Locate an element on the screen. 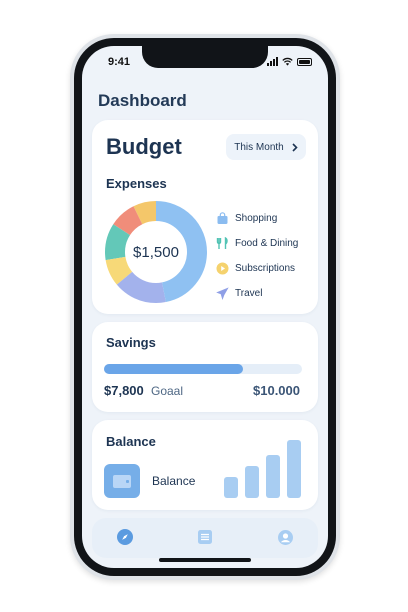  compass-icon is located at coordinates (125, 537).